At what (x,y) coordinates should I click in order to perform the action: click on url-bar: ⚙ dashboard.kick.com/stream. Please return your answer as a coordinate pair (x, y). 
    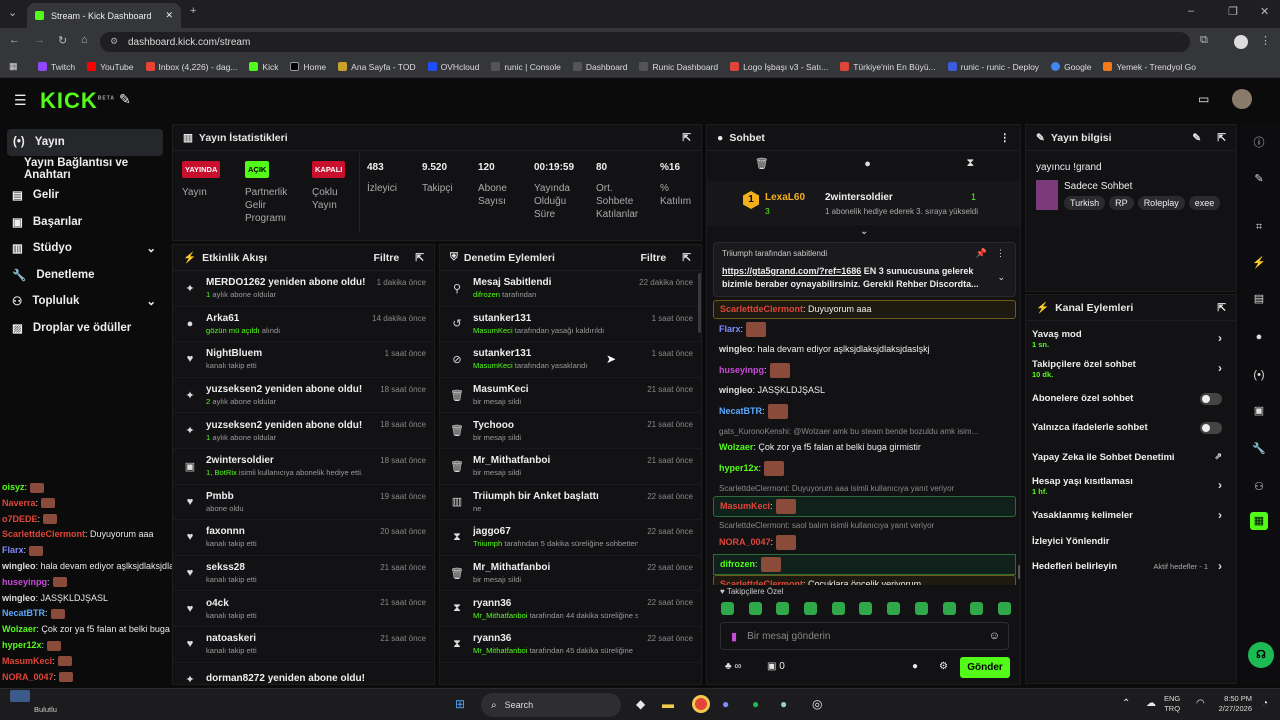
    Looking at the image, I should click on (645, 42).